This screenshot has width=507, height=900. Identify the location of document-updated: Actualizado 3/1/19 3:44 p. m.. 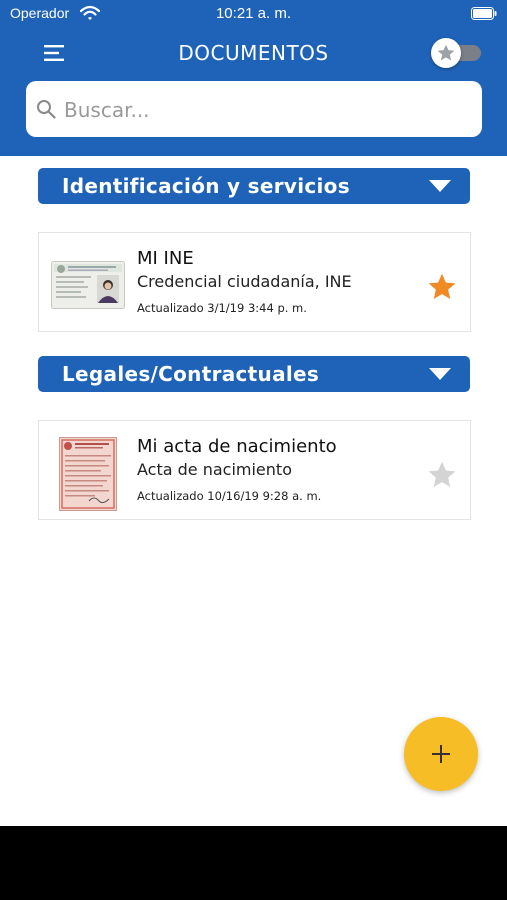
(222, 308).